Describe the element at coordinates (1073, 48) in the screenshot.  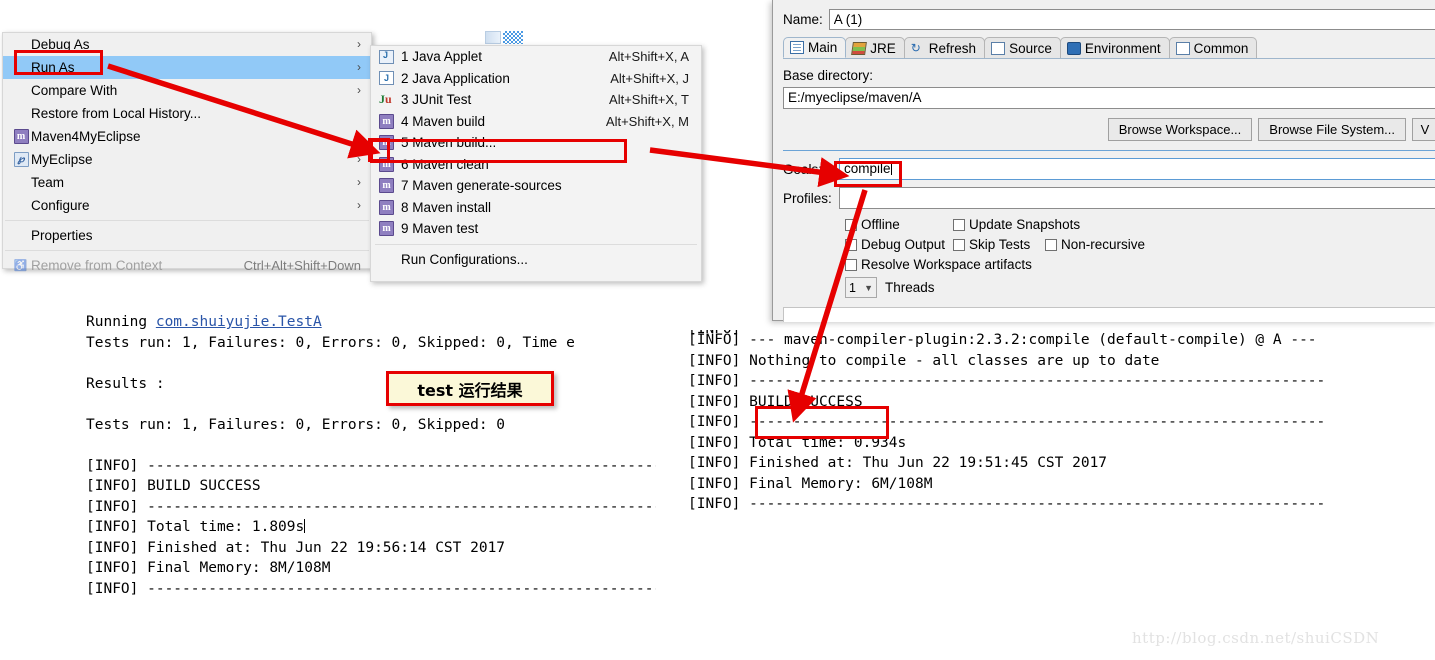
I see `environment-tab-icon` at that location.